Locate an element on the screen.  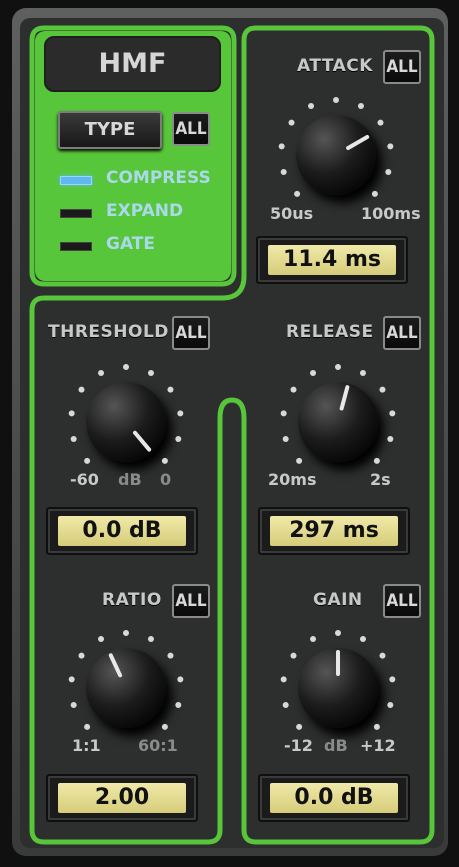
expand-label: EXPAND is located at coordinates (144, 211).